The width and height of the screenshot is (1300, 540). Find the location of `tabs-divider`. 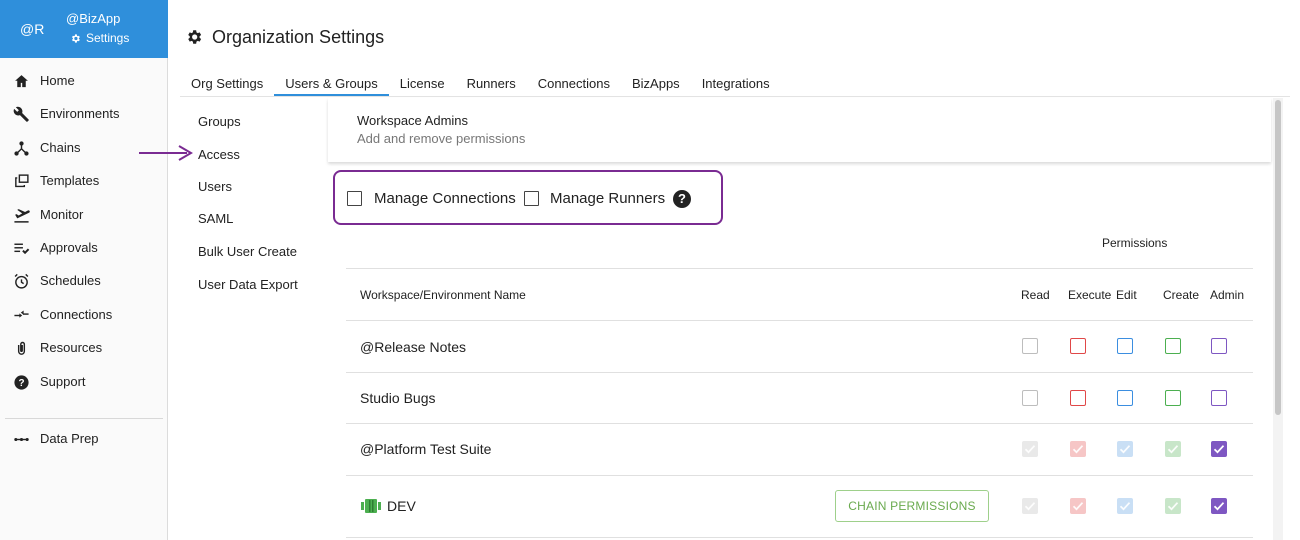

tabs-divider is located at coordinates (735, 96).